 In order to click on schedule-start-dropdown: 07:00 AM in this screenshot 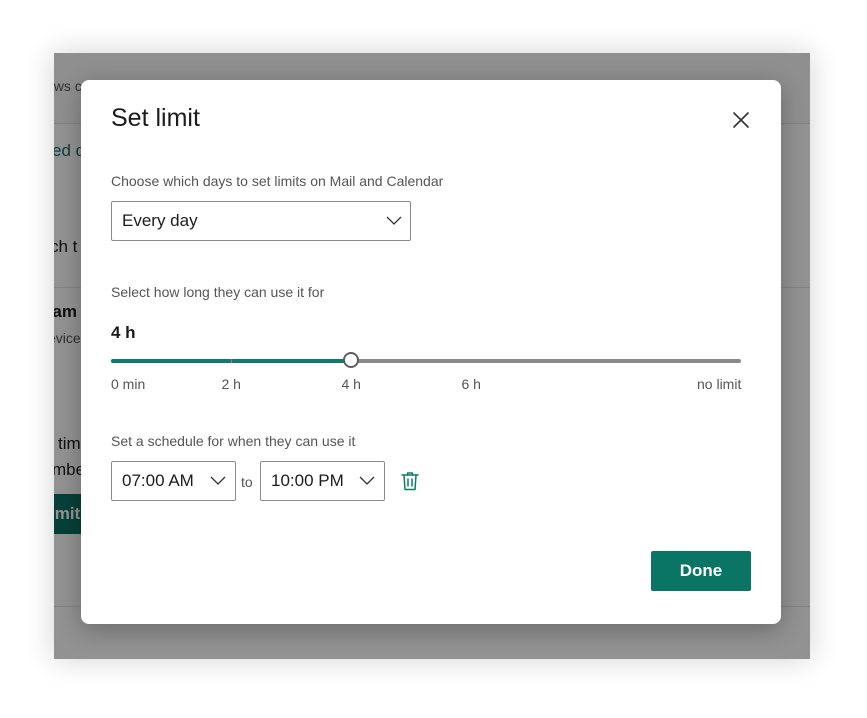, I will do `click(173, 481)`.